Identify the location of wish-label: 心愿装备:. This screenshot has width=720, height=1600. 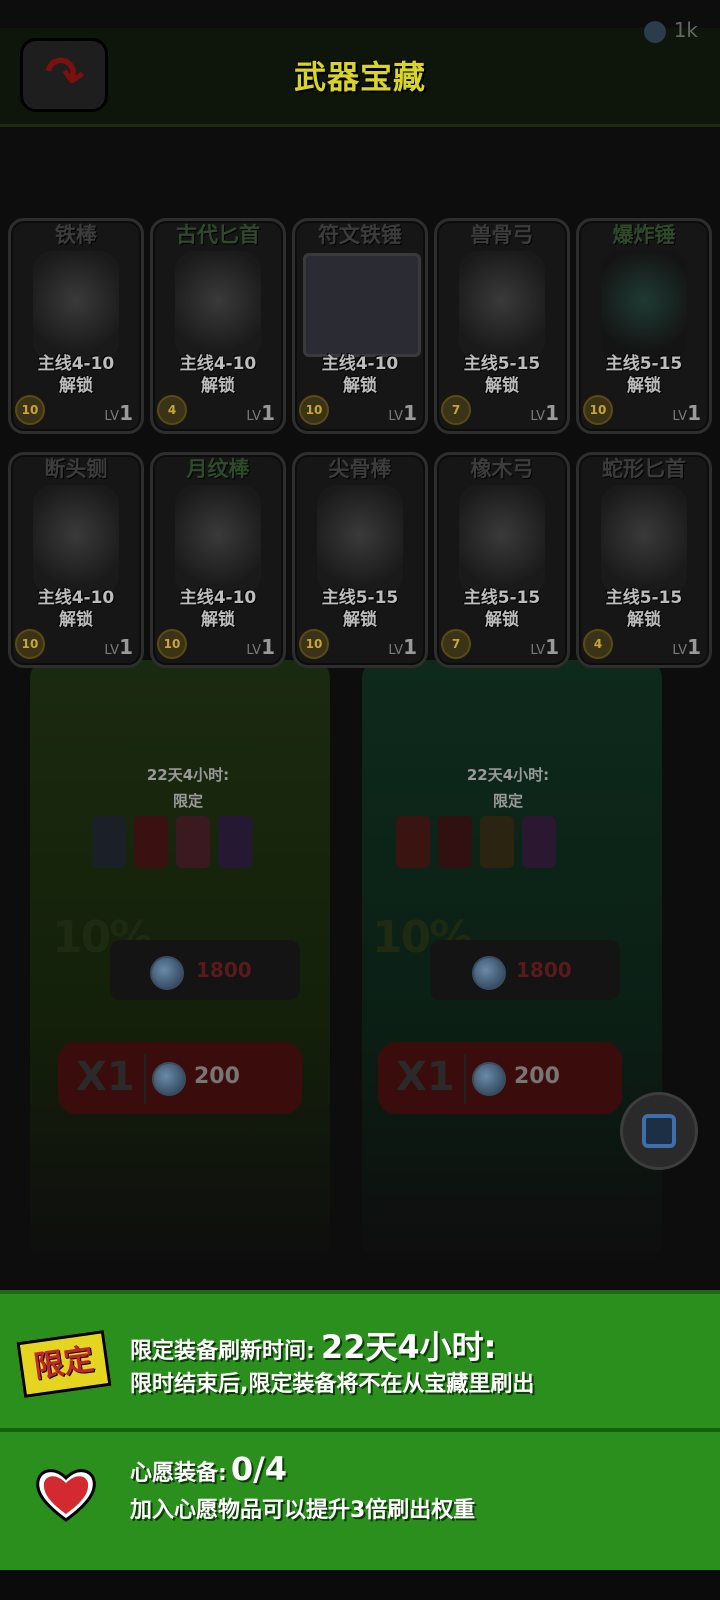
(178, 1473).